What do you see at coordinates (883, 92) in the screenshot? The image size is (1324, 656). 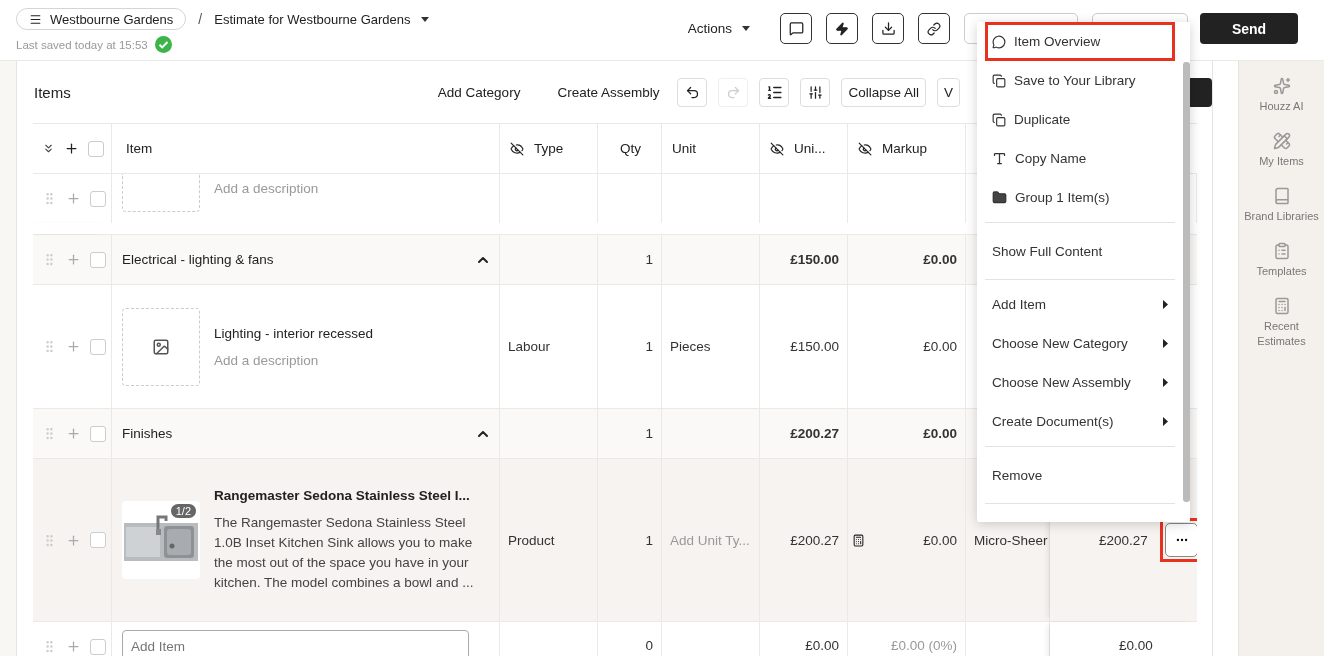 I see `toolbar-button: Collapse All` at bounding box center [883, 92].